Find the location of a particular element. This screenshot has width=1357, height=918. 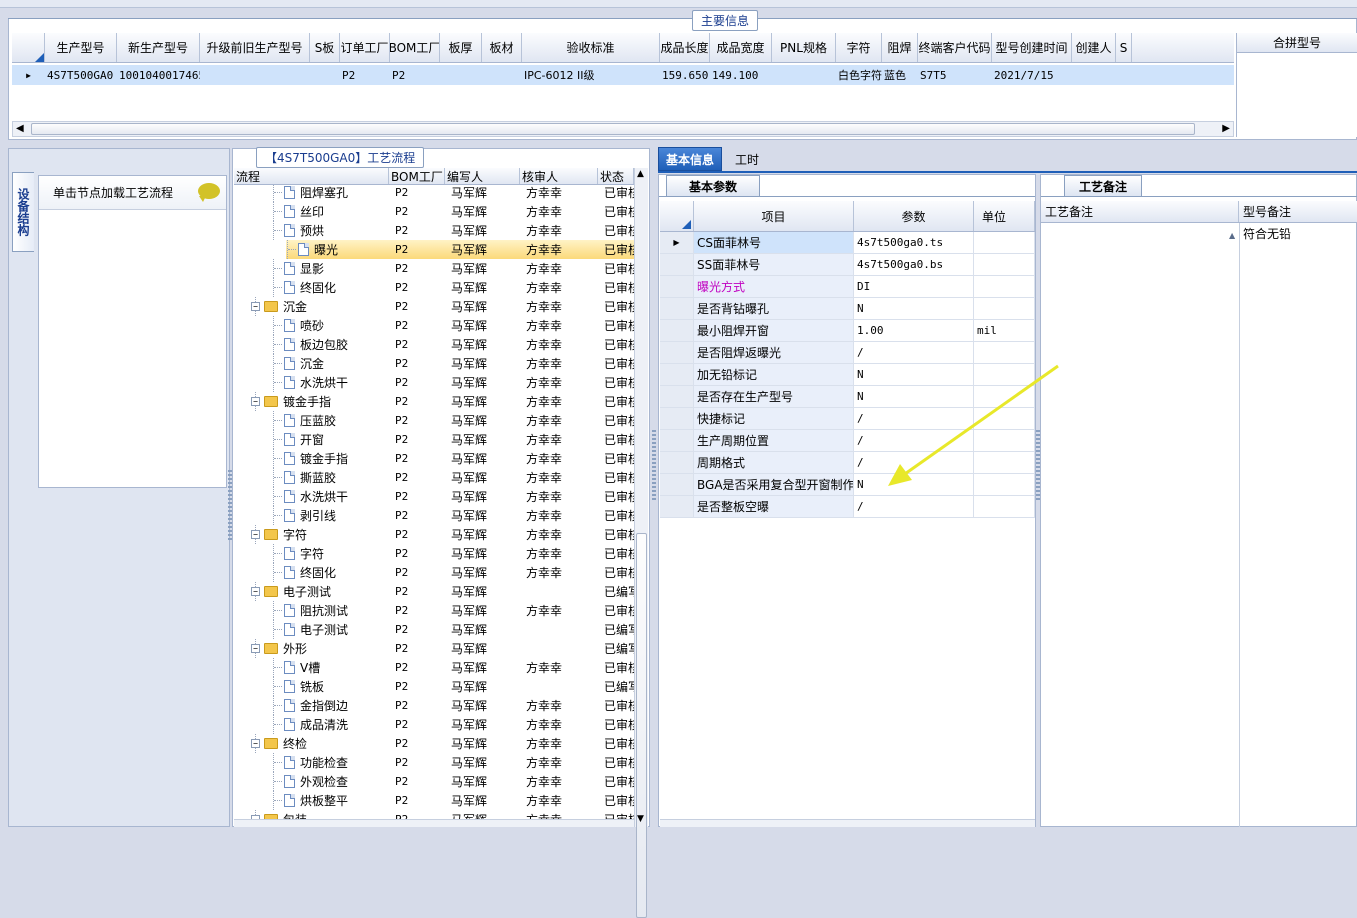

mid-splitter-grip is located at coordinates (654, 465).